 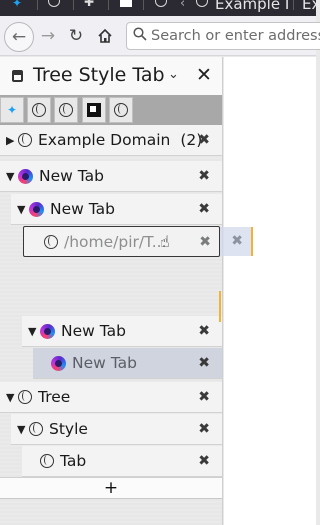 I want to click on tree-tab-item-active: New Tab ✖, so click(x=127, y=363).